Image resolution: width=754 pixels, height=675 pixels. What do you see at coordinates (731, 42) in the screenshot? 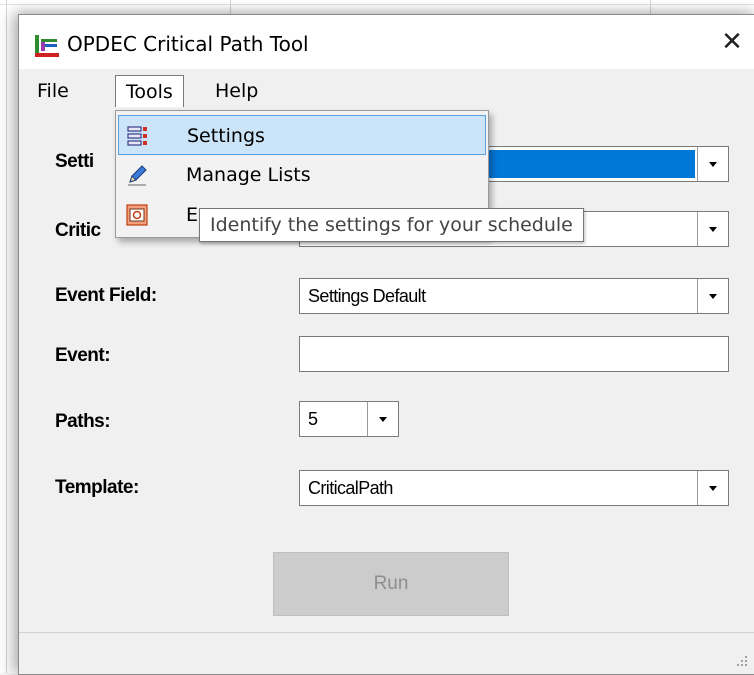
I see `close-button: ✕` at bounding box center [731, 42].